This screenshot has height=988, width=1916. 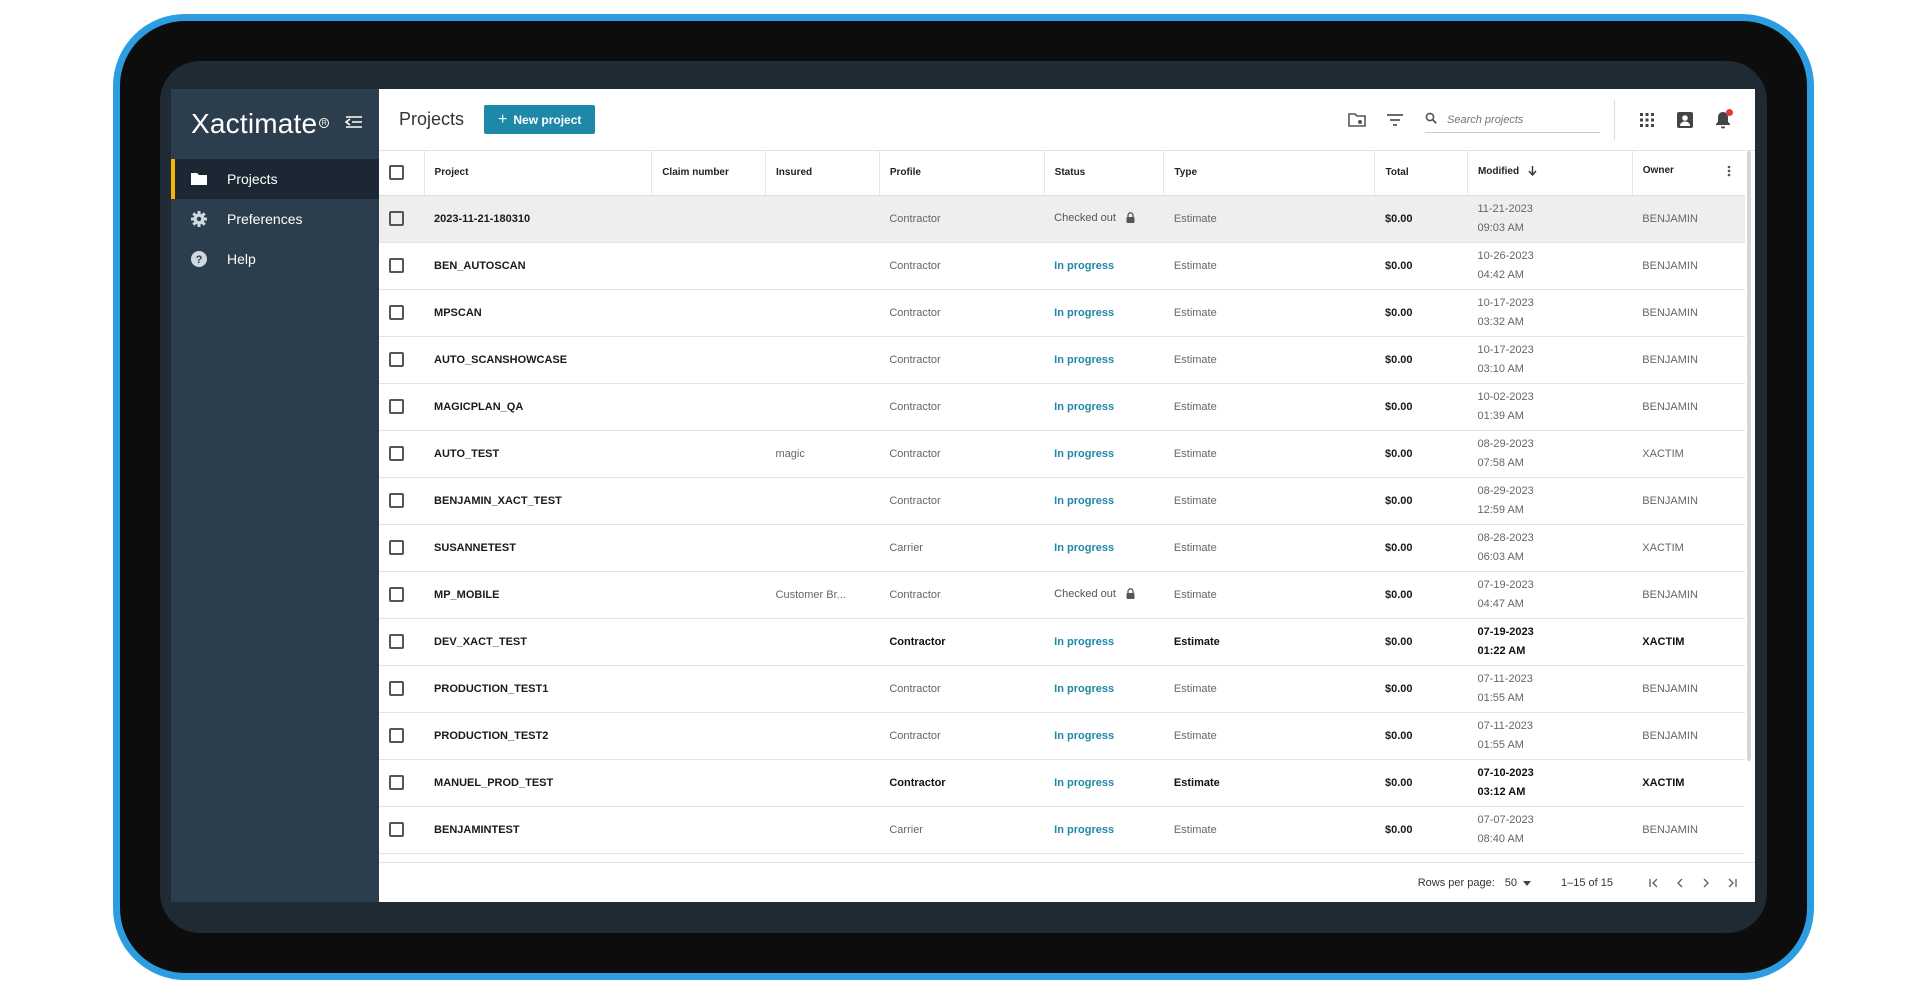 I want to click on project-name: MANUEL_PROD_TEST, so click(x=538, y=783).